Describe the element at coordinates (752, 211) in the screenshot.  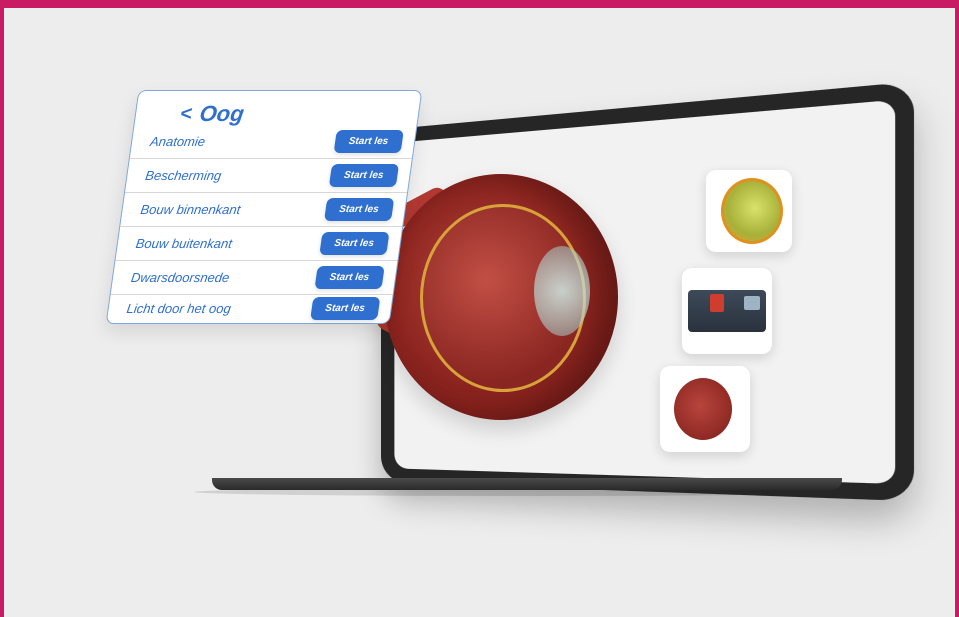
I see `fruit-image` at that location.